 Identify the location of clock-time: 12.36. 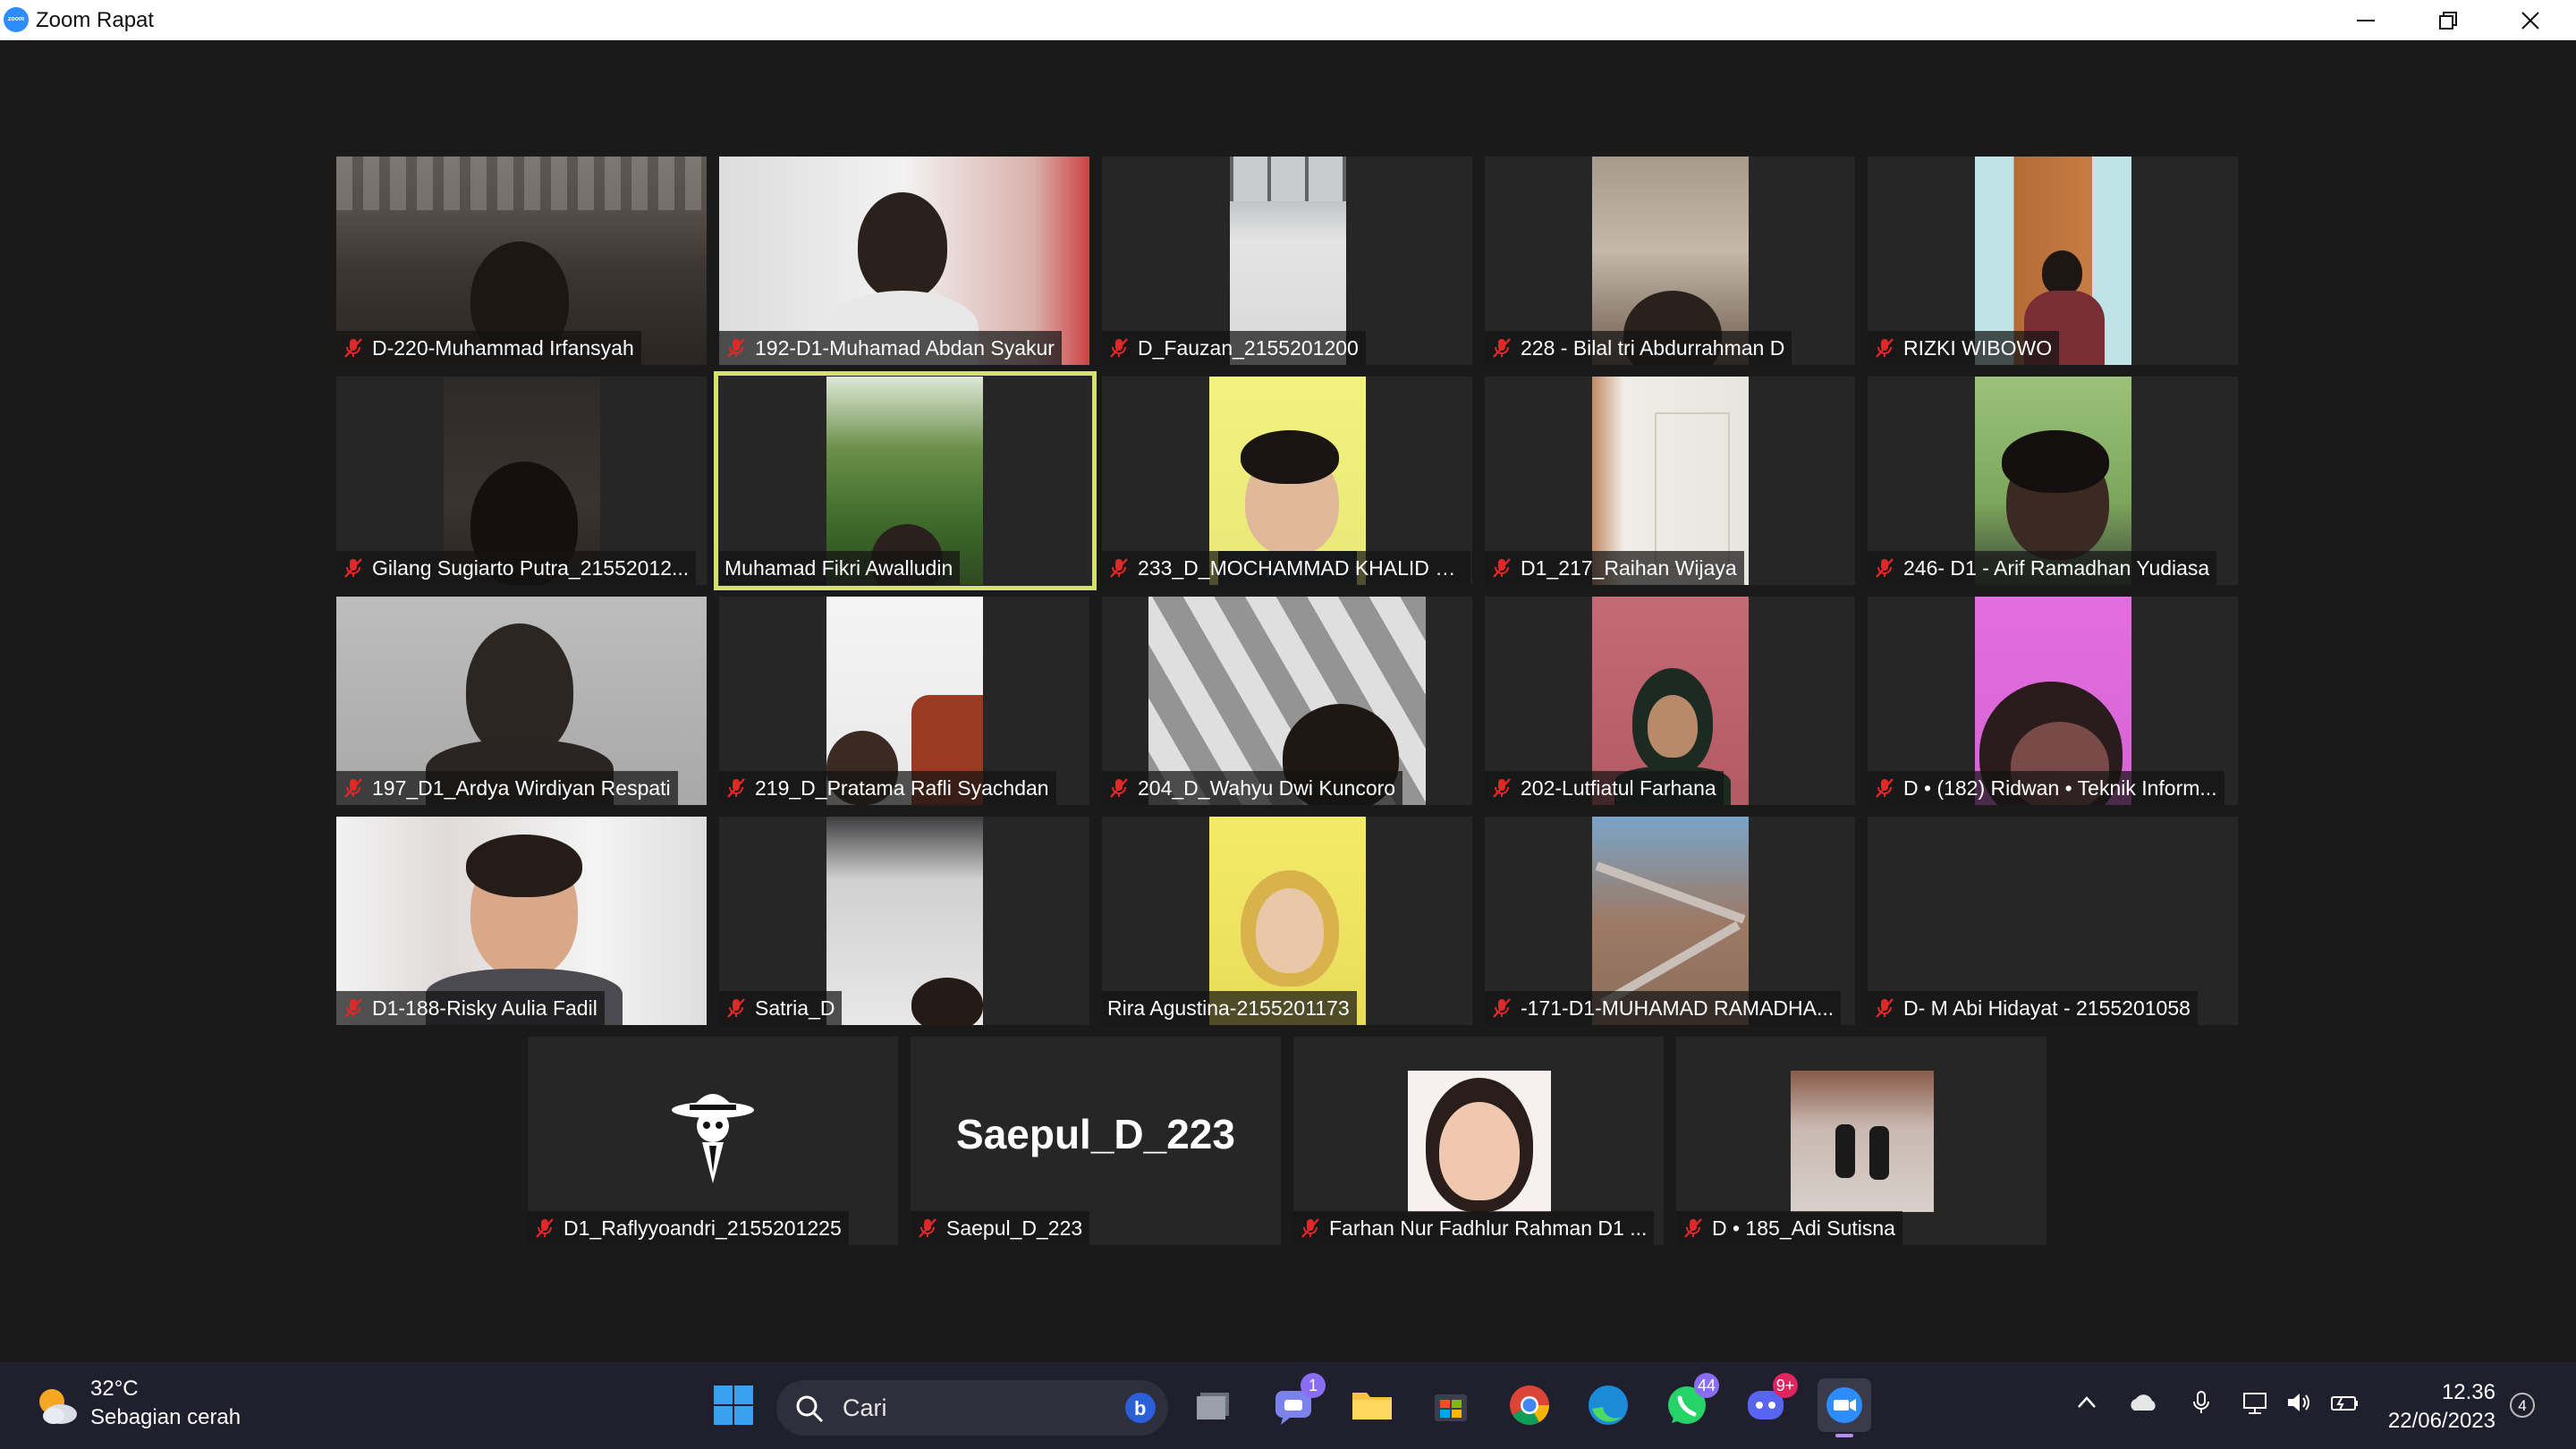
(2468, 1392).